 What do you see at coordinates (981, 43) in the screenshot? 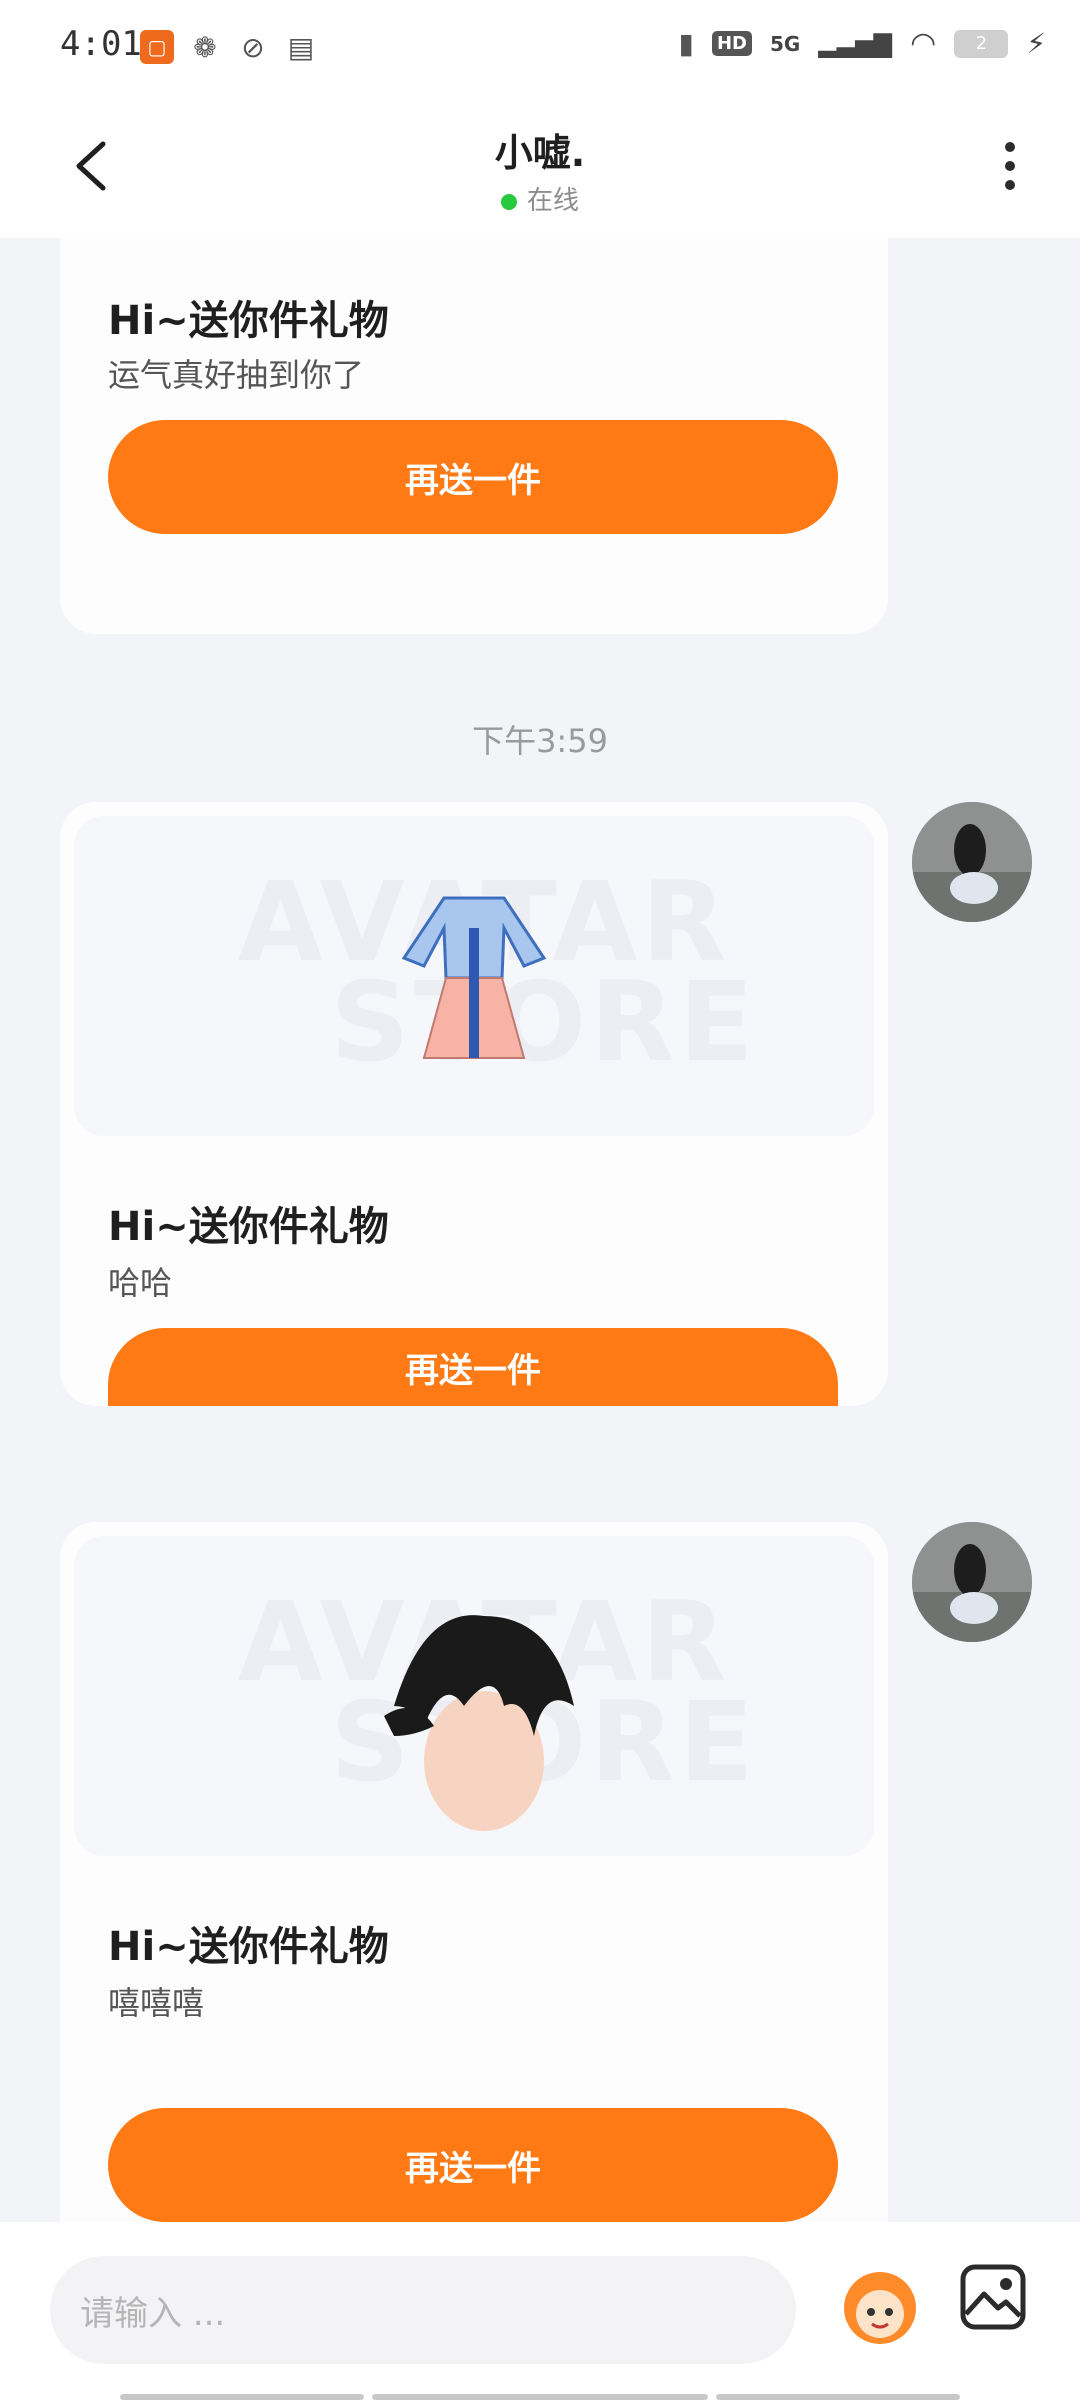
I see `battery-icon: 2` at bounding box center [981, 43].